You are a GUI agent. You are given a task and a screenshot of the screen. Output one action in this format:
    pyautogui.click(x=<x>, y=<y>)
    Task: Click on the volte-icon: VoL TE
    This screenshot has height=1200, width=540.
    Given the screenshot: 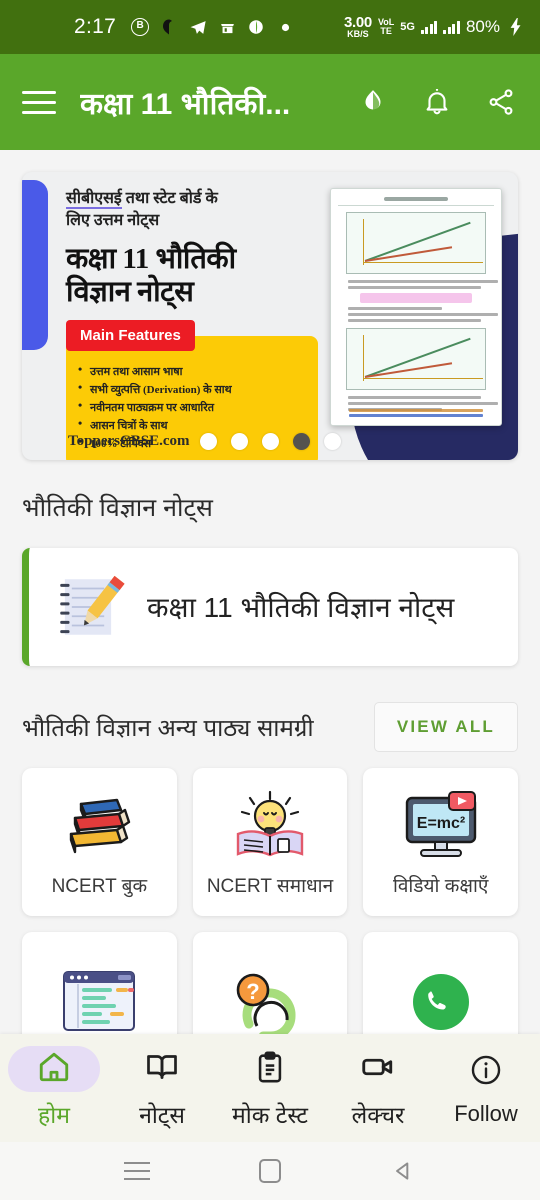 What is the action you would take?
    pyautogui.click(x=386, y=26)
    